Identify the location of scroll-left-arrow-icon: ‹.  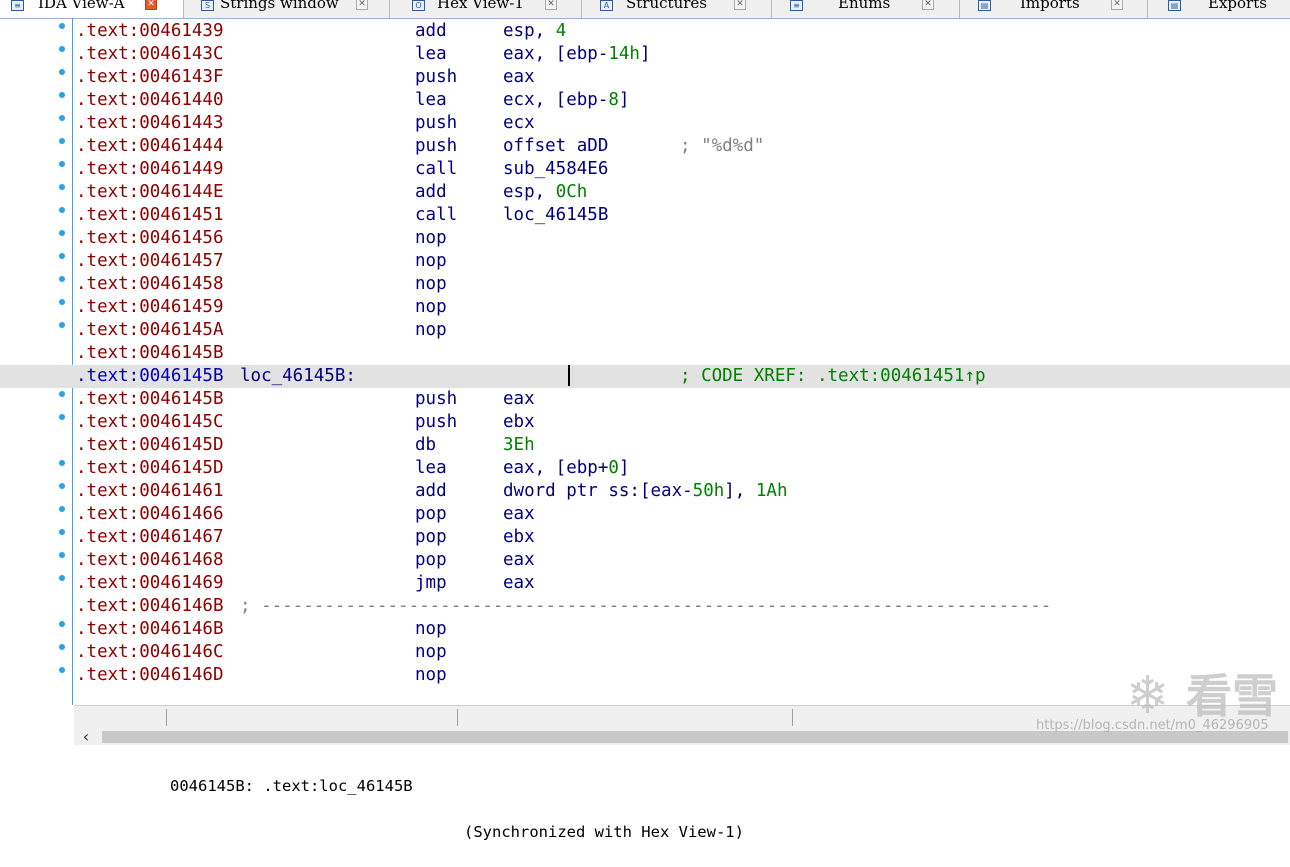
(86, 737).